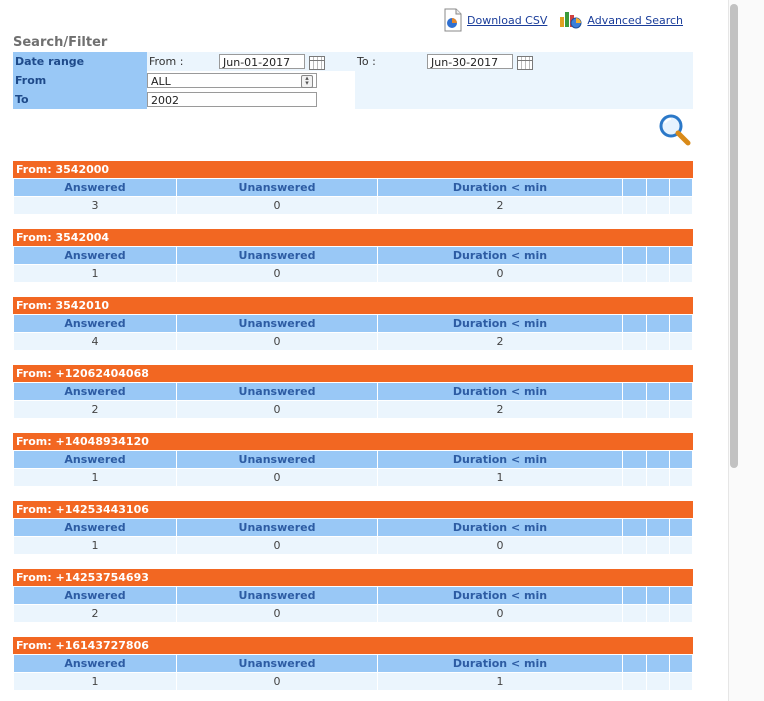  What do you see at coordinates (232, 99) in the screenshot?
I see `to-input: 2002` at bounding box center [232, 99].